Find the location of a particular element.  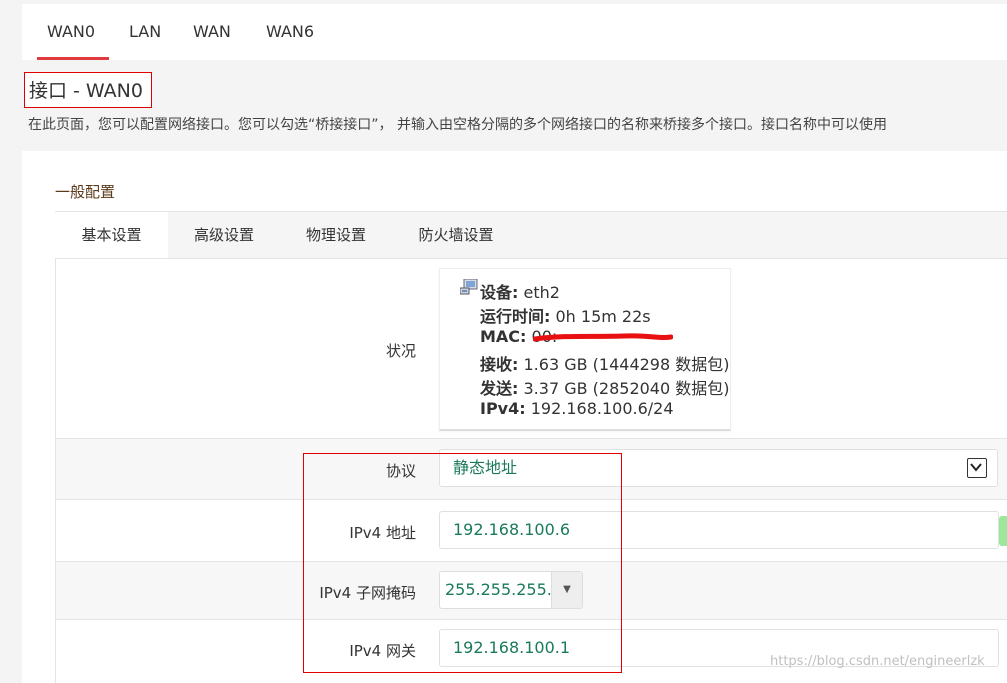

side-indicator is located at coordinates (1003, 531).